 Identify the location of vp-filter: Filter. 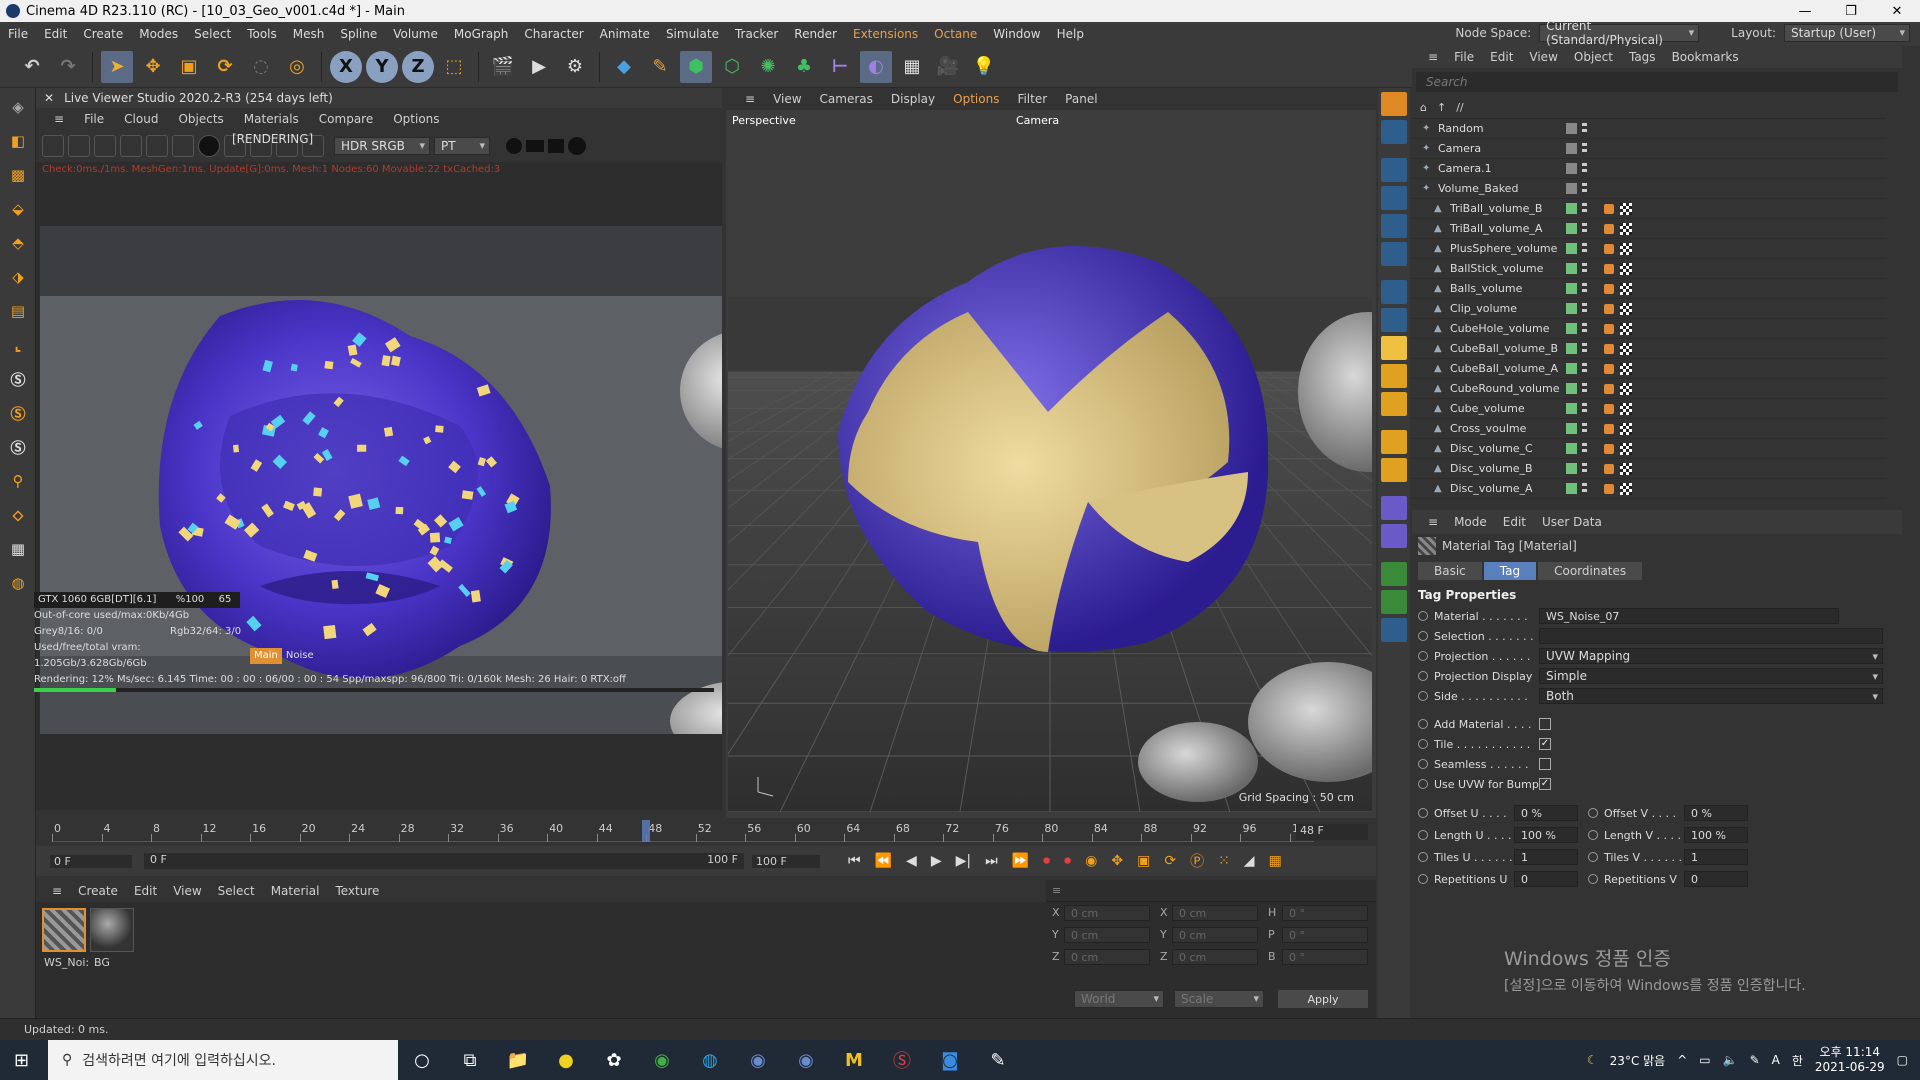
(1032, 99).